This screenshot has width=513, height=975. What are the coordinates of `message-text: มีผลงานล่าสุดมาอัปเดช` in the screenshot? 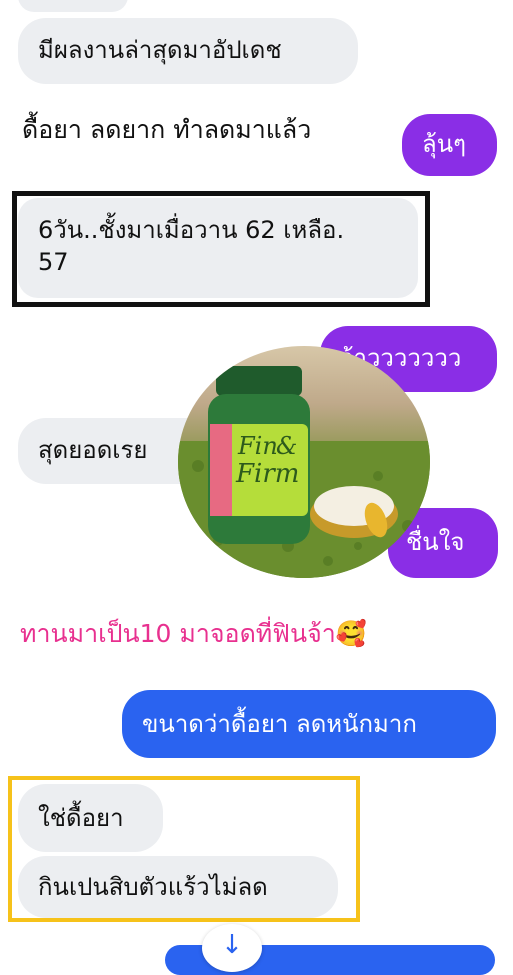 It's located at (160, 50).